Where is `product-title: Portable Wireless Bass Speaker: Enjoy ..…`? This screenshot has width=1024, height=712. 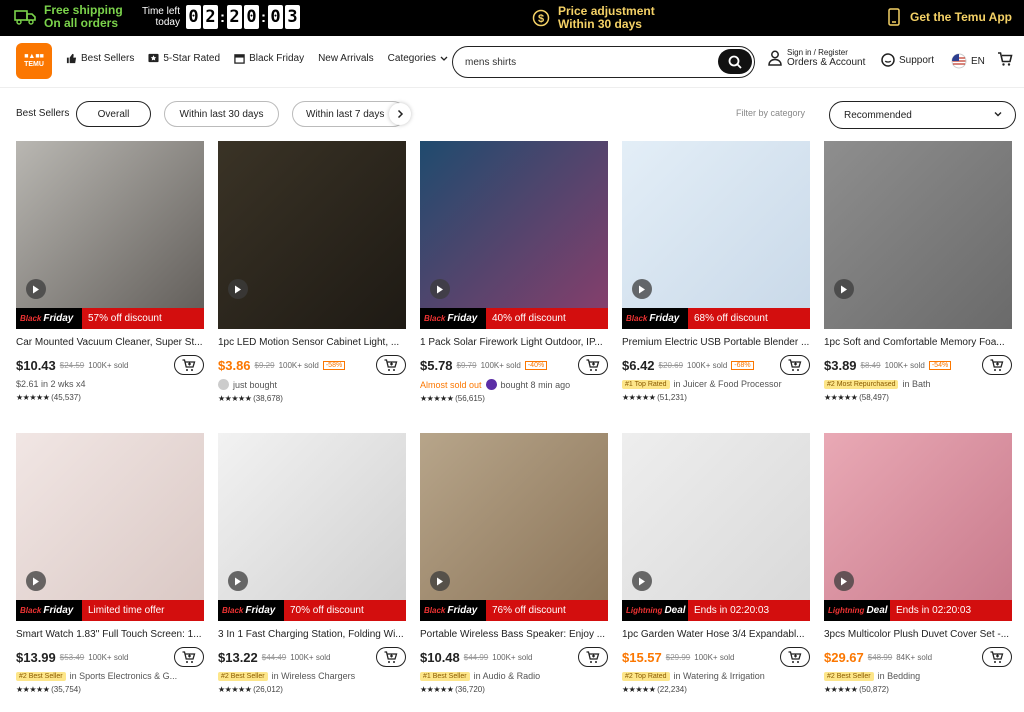
product-title: Portable Wireless Bass Speaker: Enjoy ..… is located at coordinates (514, 634).